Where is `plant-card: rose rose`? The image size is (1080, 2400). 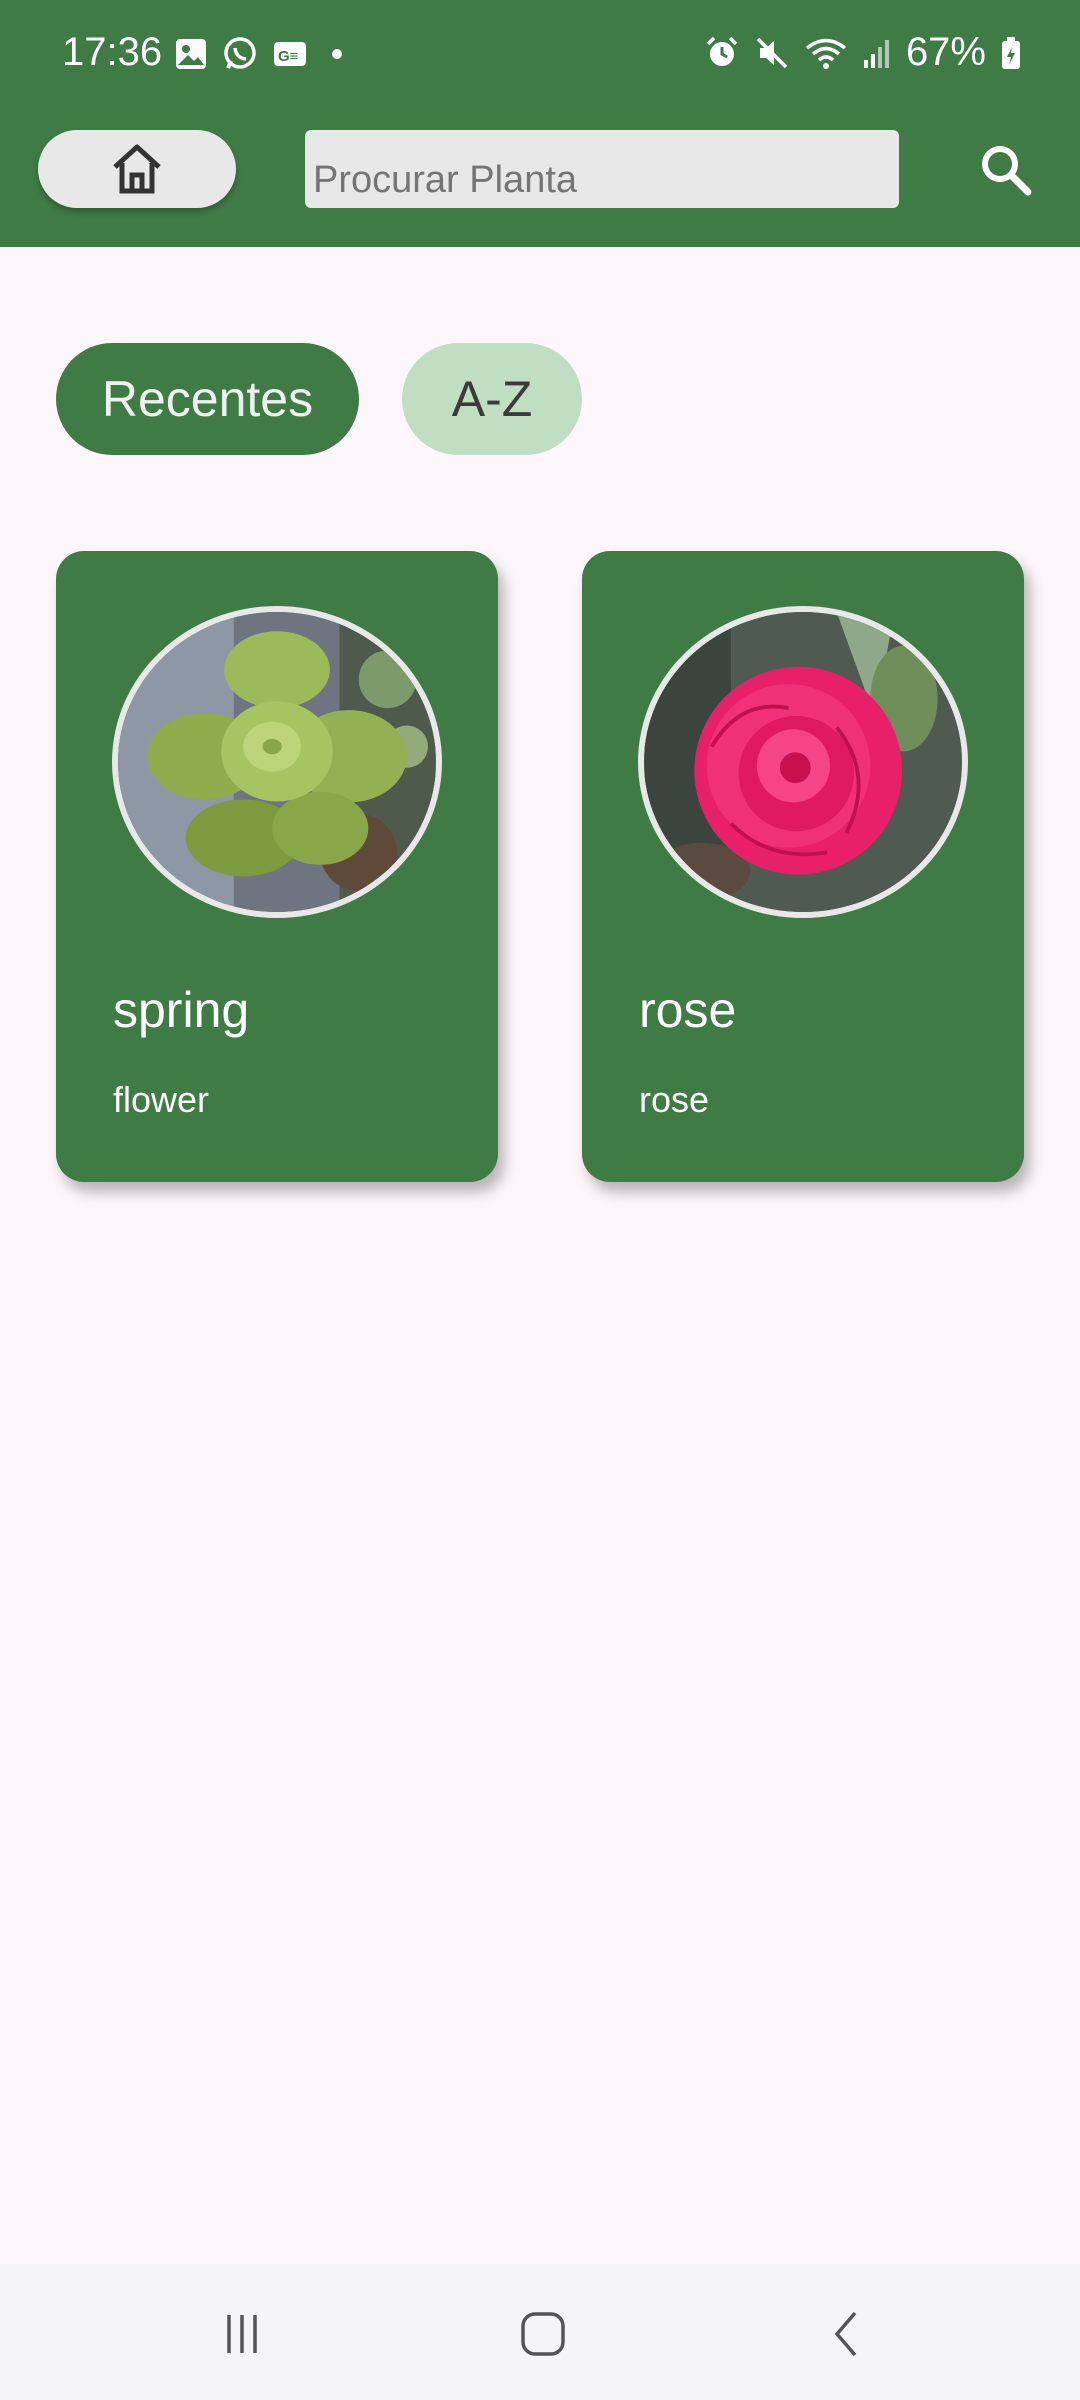 plant-card: rose rose is located at coordinates (803, 866).